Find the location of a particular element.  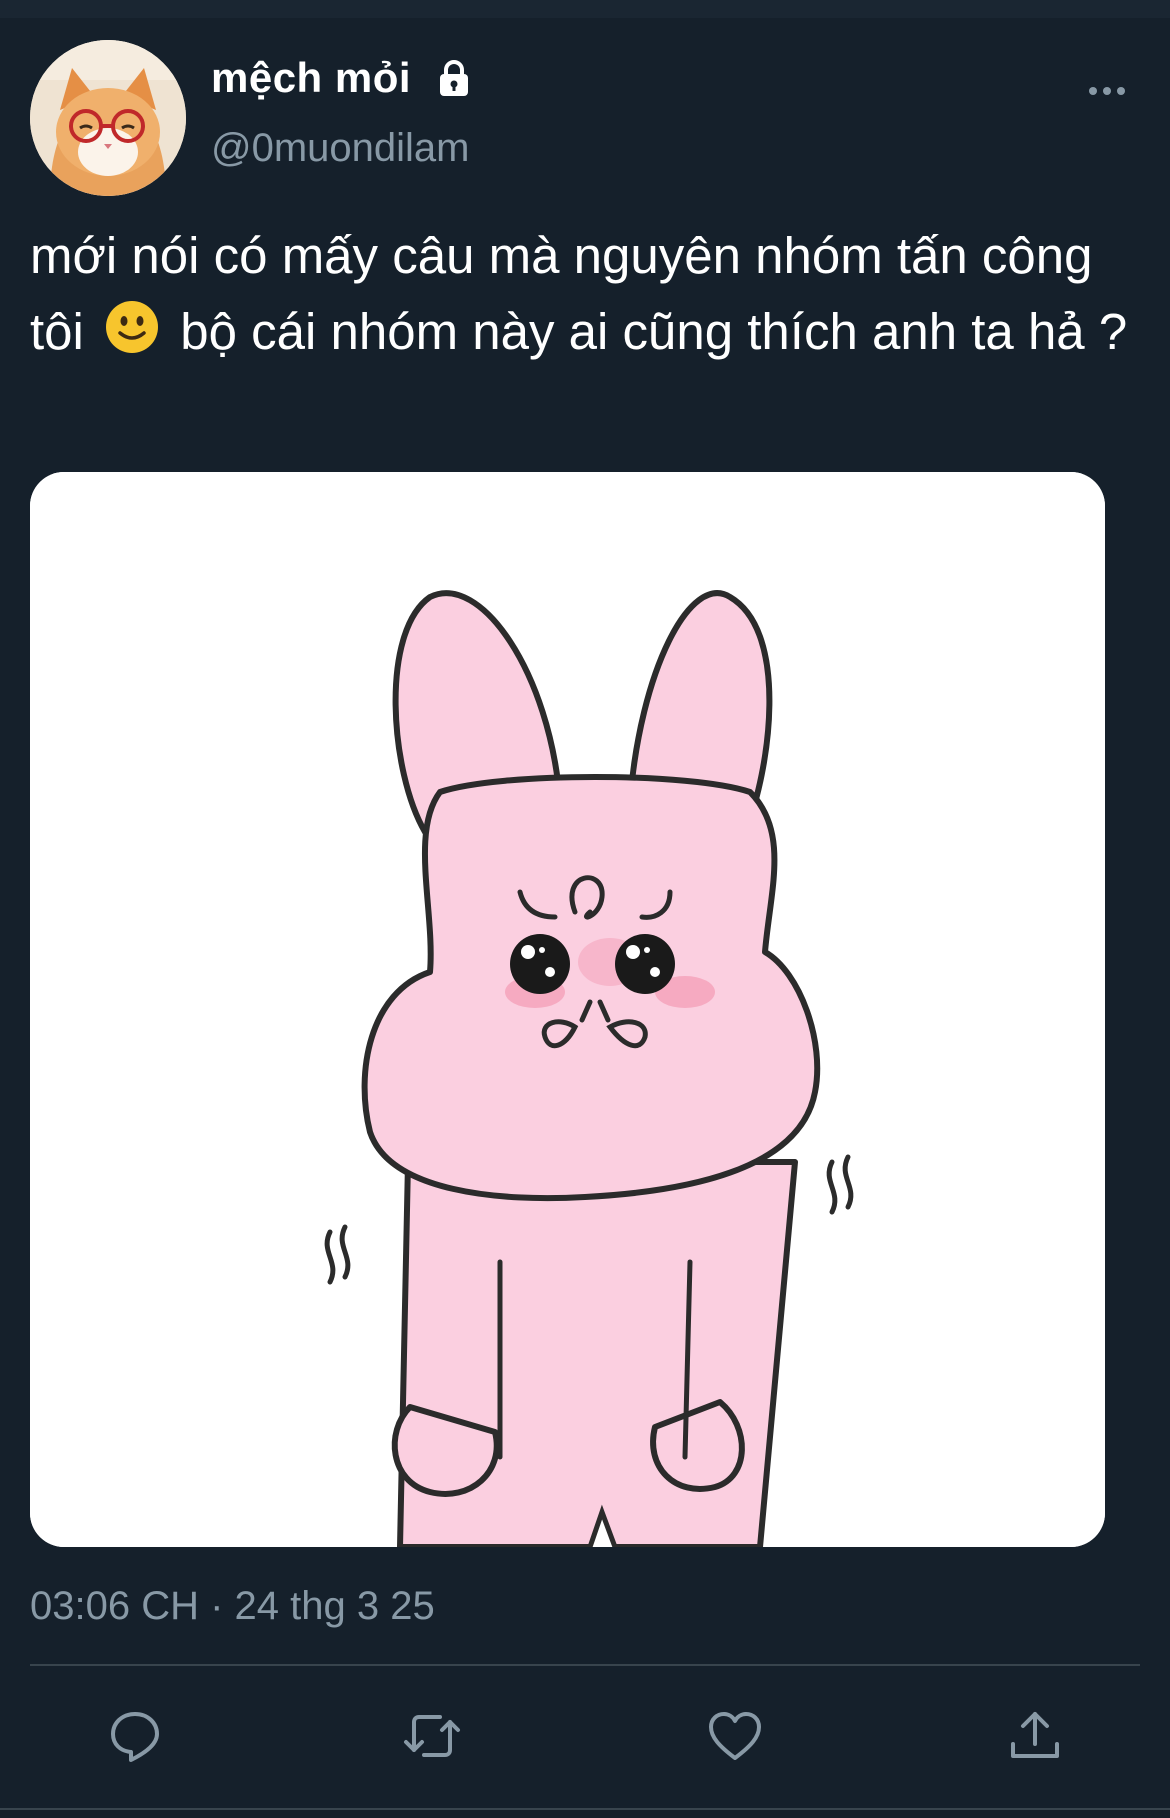

avatar is located at coordinates (108, 118).